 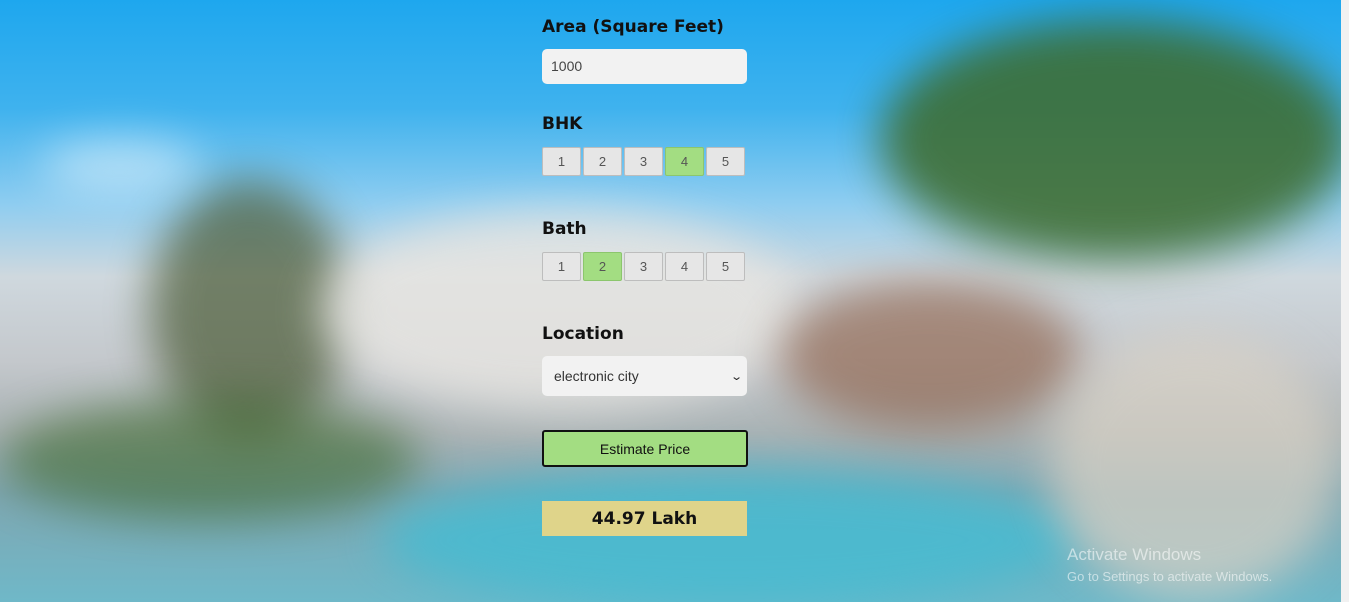 What do you see at coordinates (633, 27) in the screenshot?
I see `area-label: Area (Square Feet)` at bounding box center [633, 27].